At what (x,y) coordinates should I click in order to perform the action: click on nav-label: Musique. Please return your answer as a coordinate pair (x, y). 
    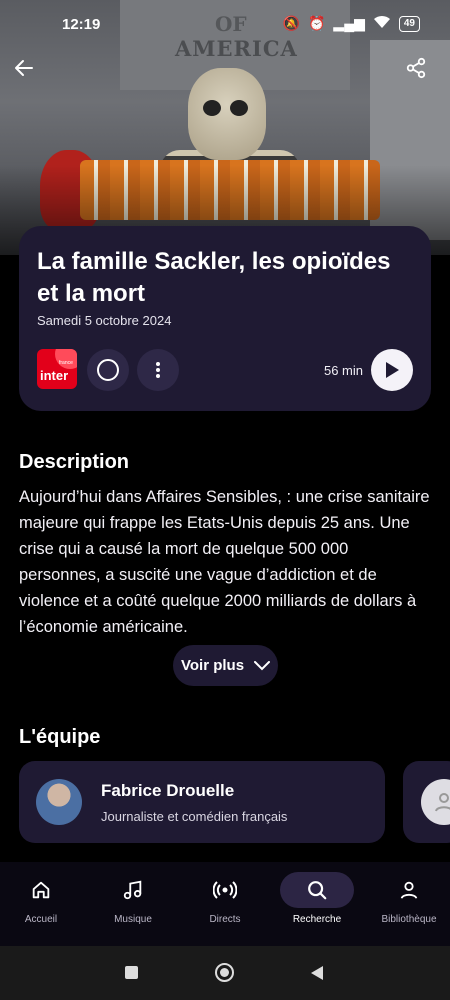
    Looking at the image, I should click on (133, 919).